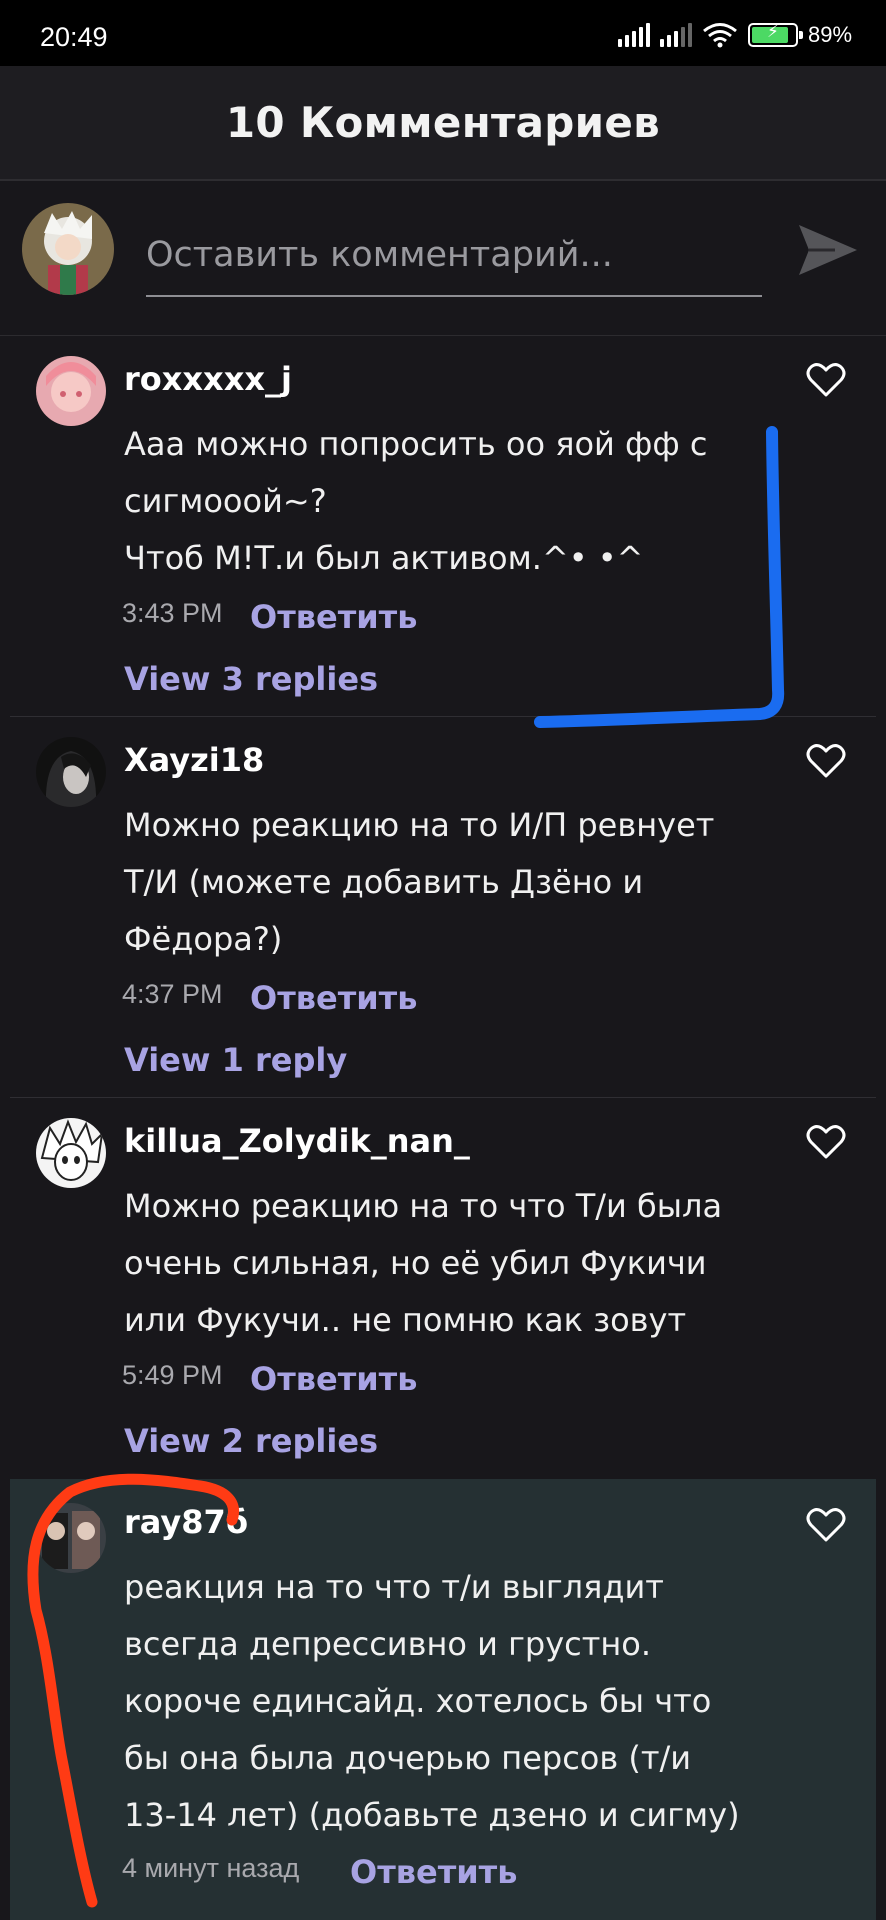 Image resolution: width=886 pixels, height=1920 pixels. Describe the element at coordinates (415, 1263) in the screenshot. I see `comment-line: очень сильная, но её убил Фукичи` at that location.